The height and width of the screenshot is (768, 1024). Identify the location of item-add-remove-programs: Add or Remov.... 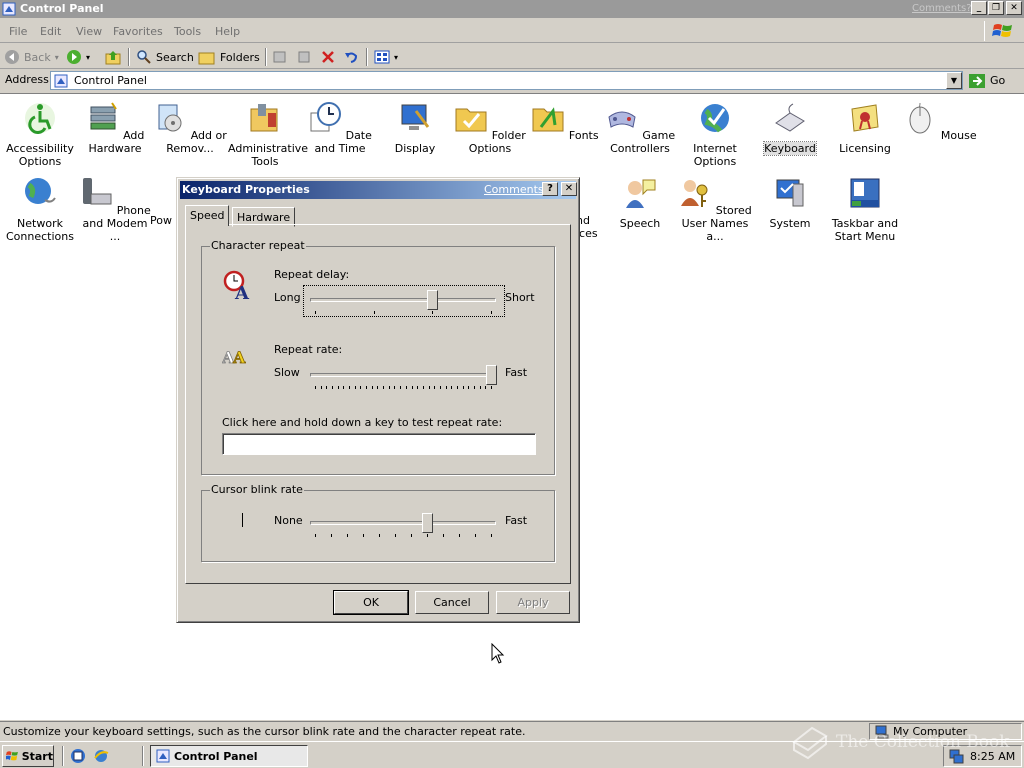
(190, 128).